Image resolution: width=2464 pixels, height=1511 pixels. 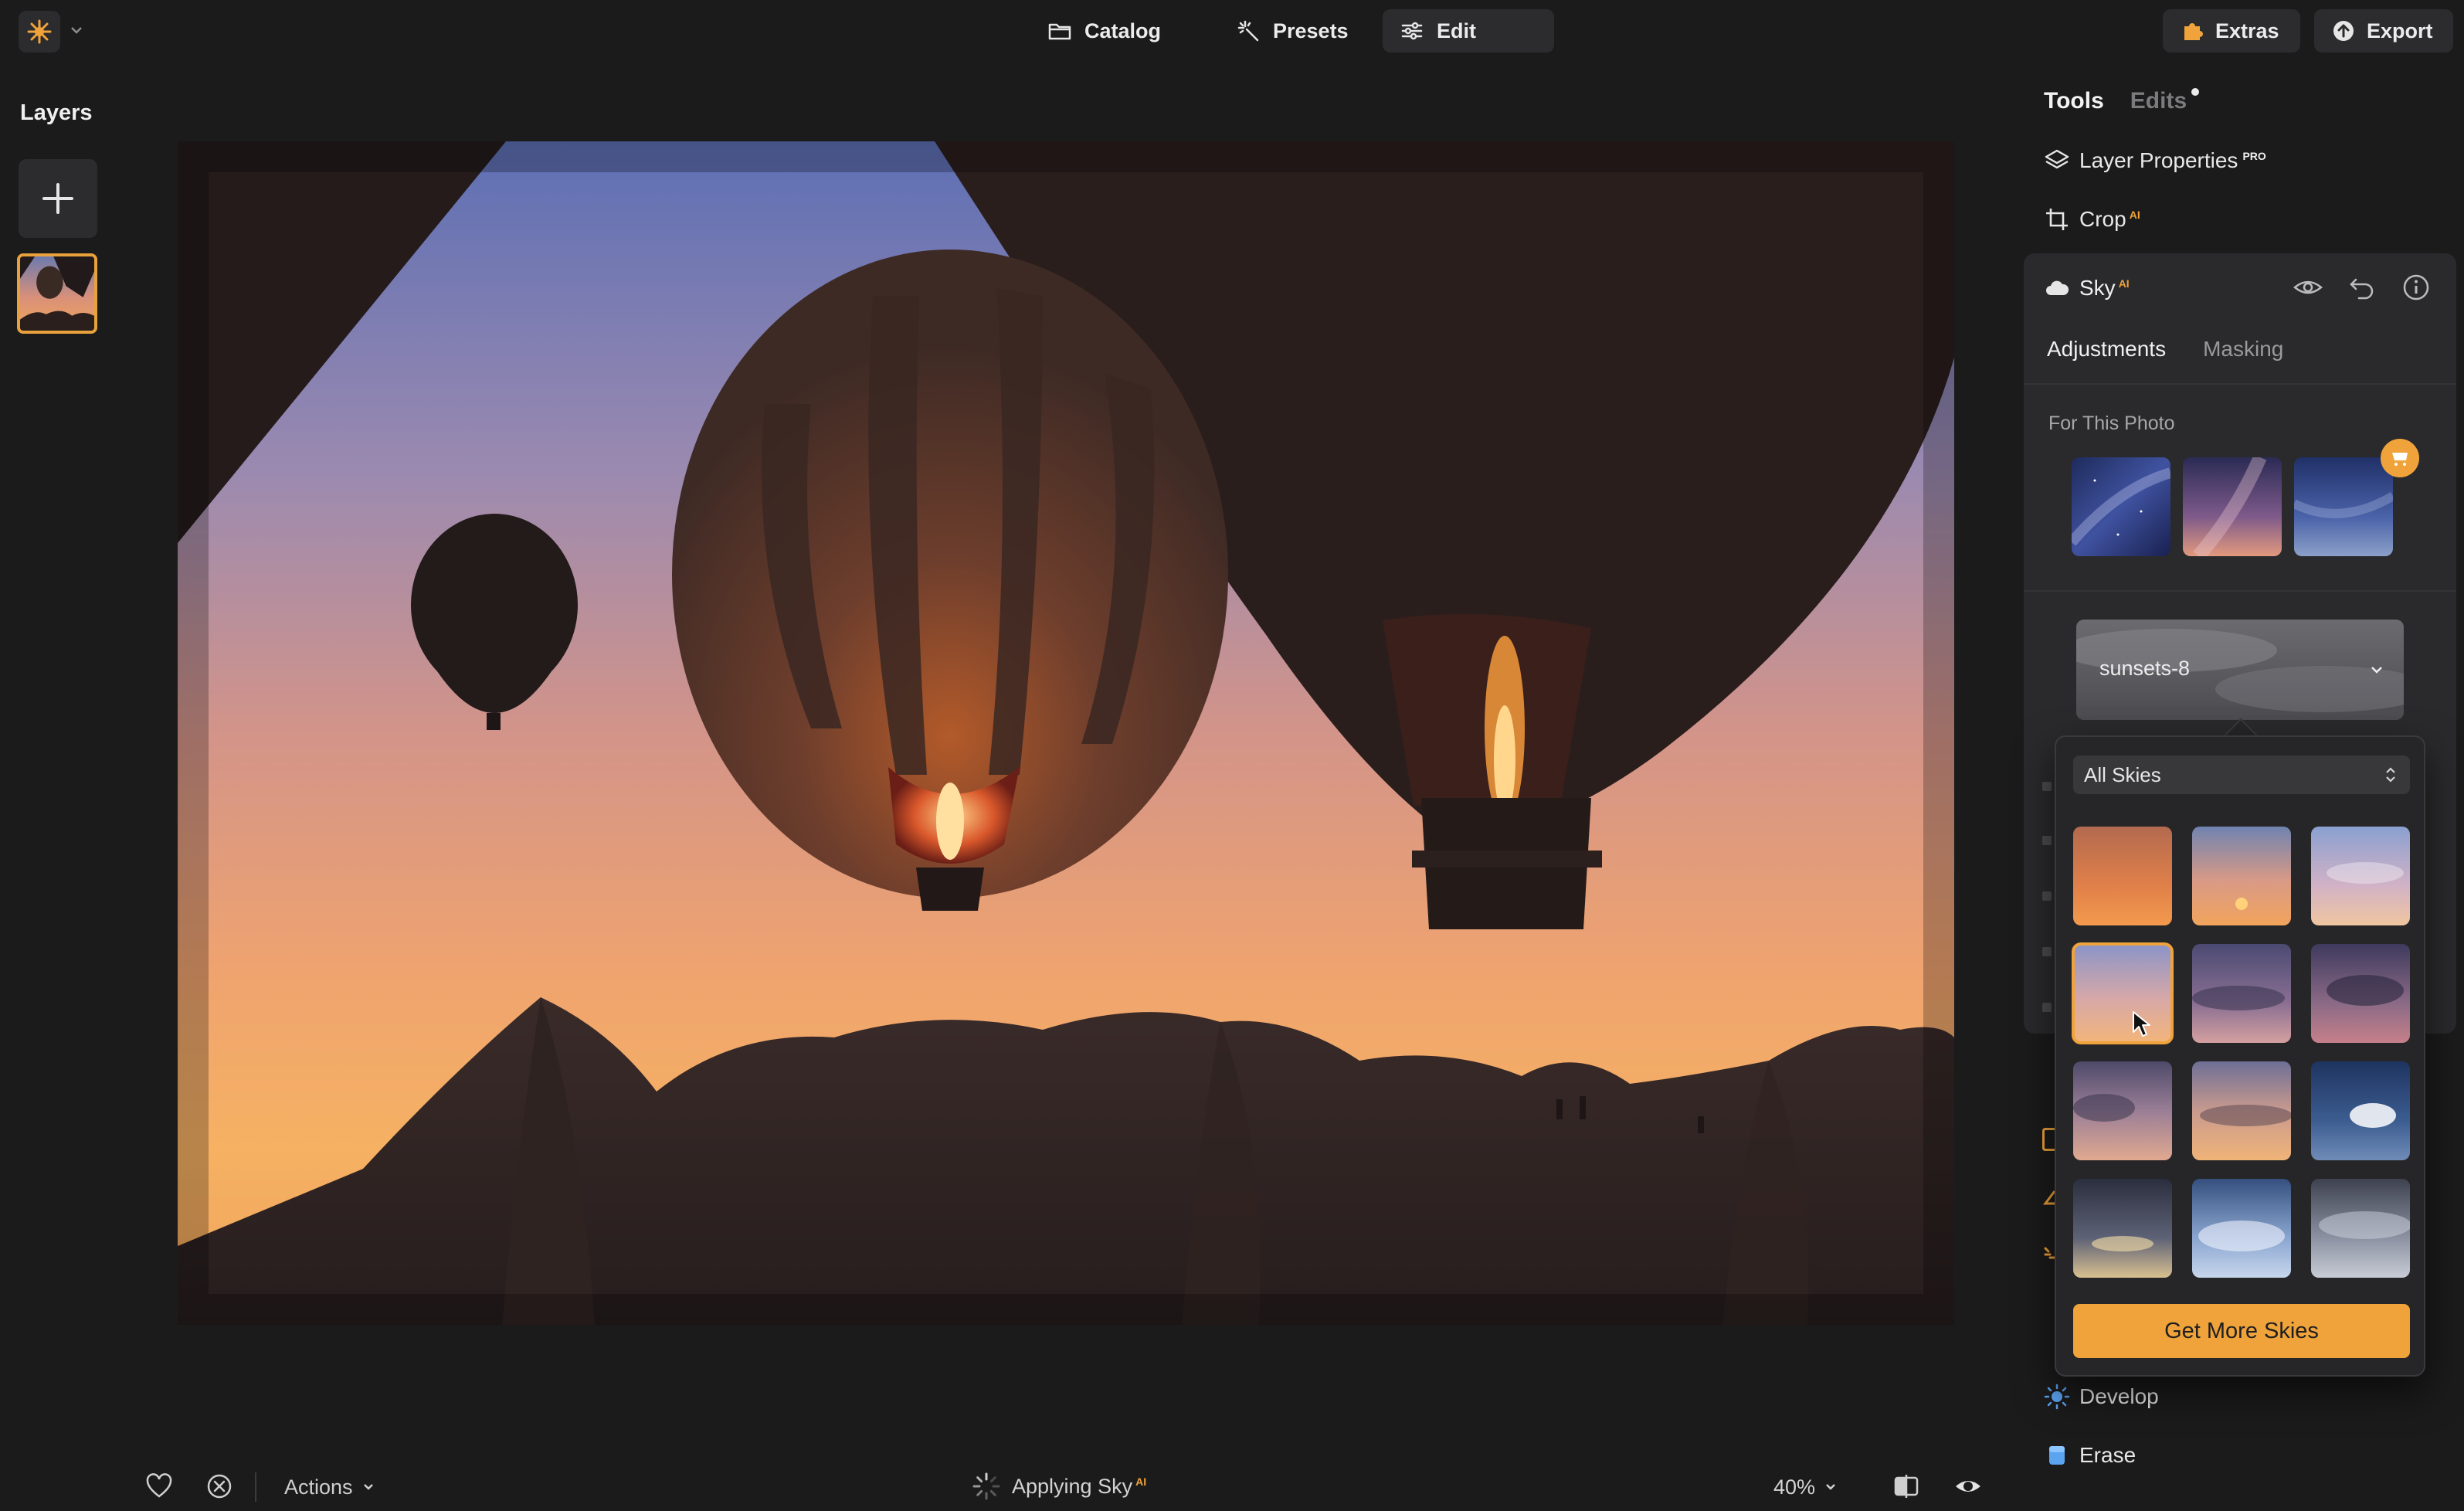 I want to click on zoom-control: 40%, so click(x=1806, y=1487).